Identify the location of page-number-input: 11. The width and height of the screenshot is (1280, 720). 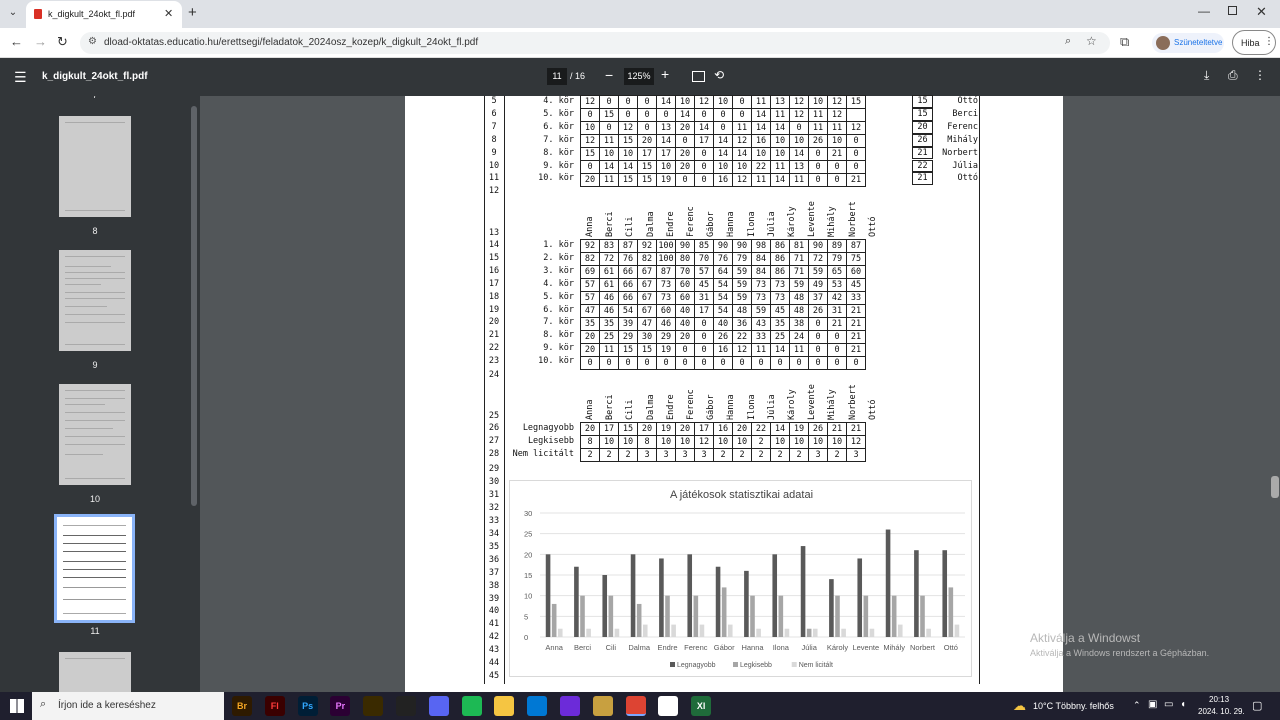
(557, 76).